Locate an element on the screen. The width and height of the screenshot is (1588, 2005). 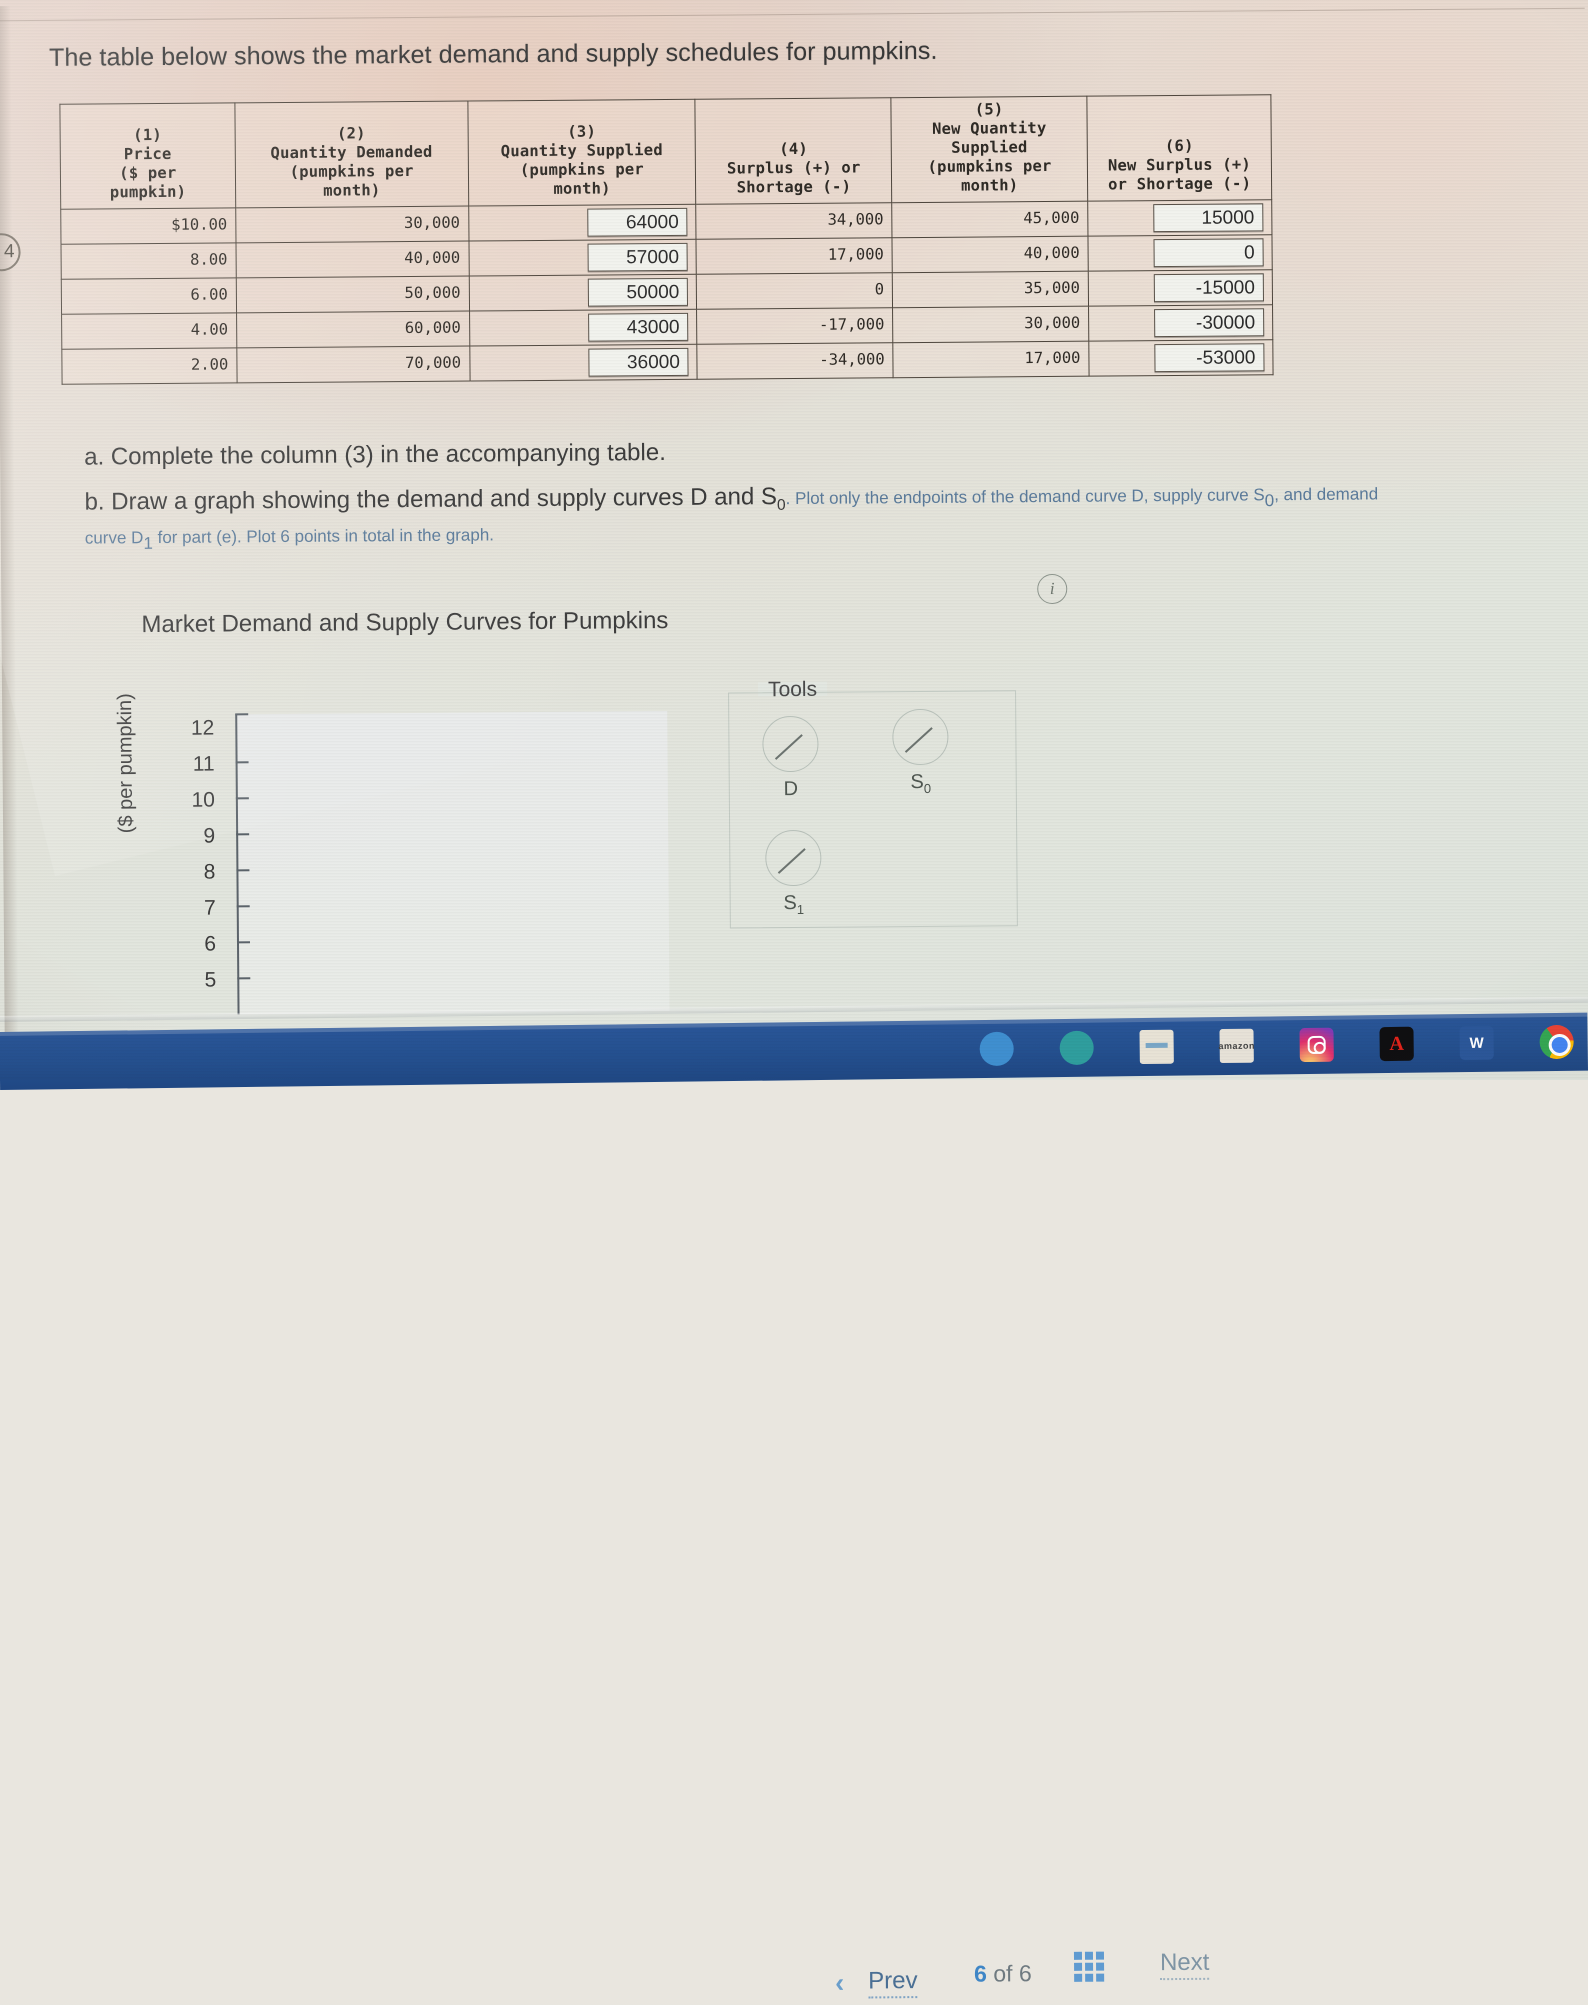
taskbar-app-icon-instagram is located at coordinates (1316, 1045).